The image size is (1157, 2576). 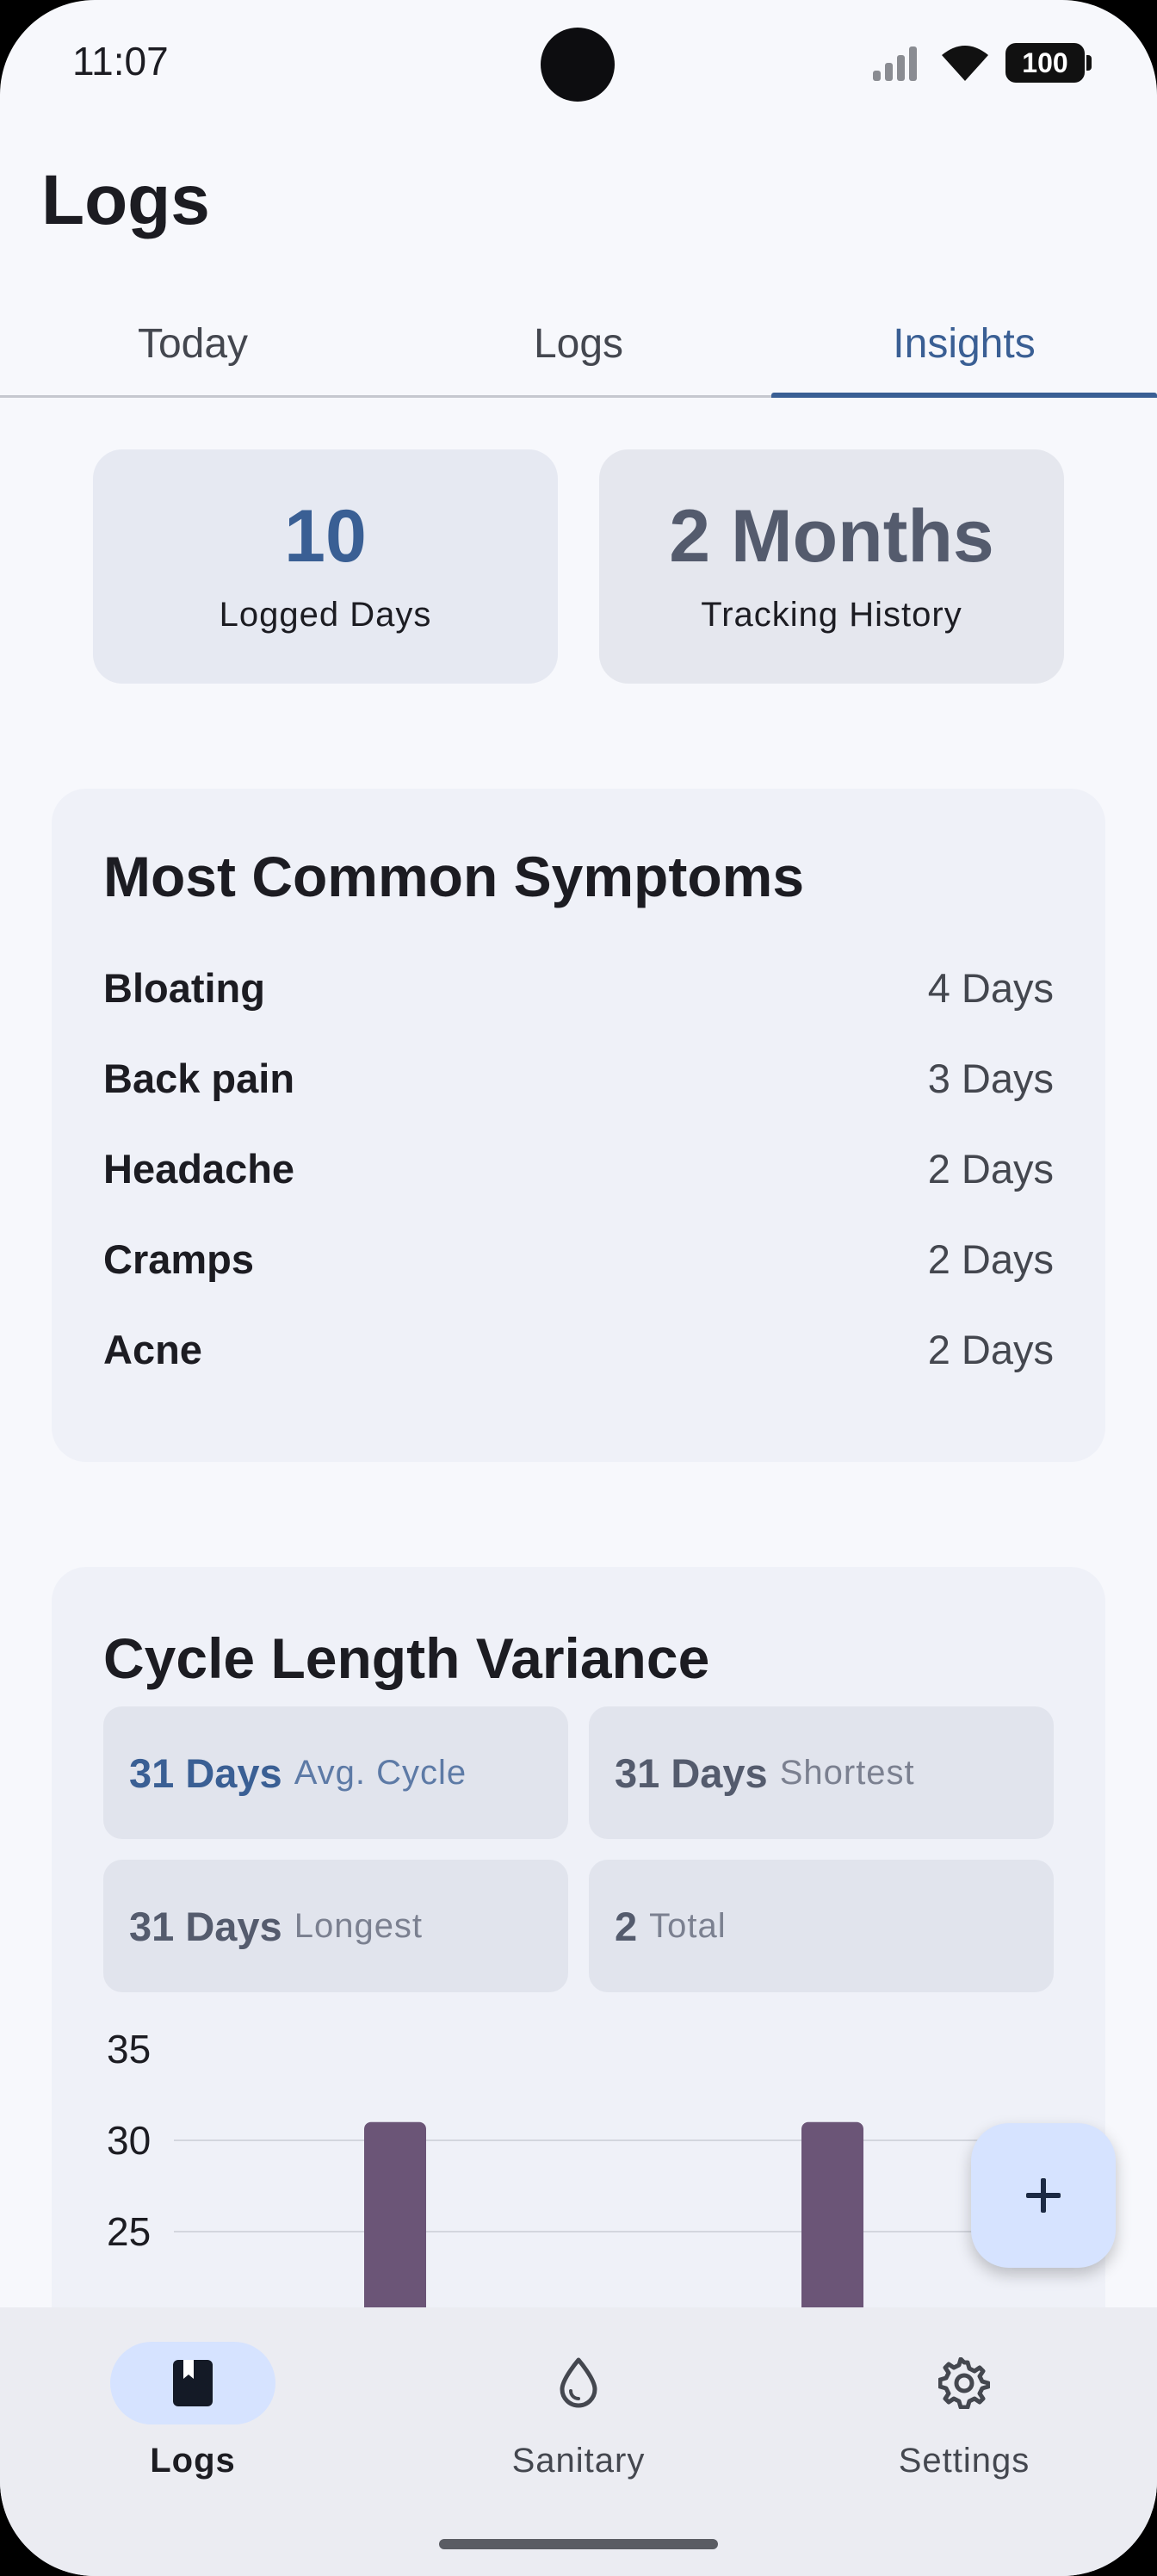 What do you see at coordinates (991, 988) in the screenshot?
I see `symptom-days: 4 Days` at bounding box center [991, 988].